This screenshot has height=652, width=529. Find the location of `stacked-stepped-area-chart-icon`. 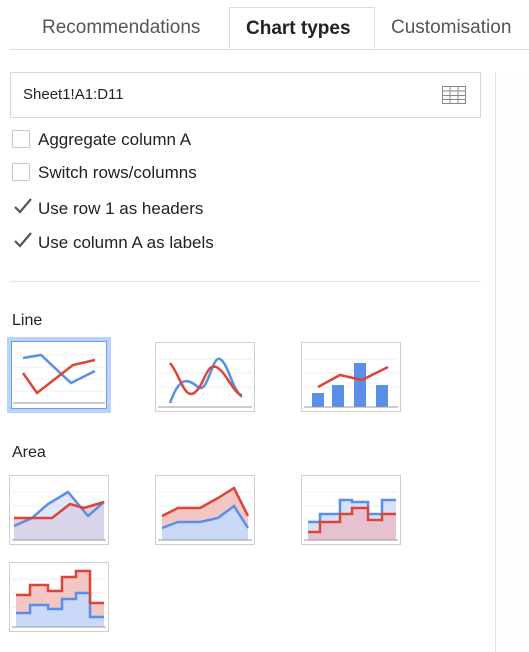

stacked-stepped-area-chart-icon is located at coordinates (59, 598).